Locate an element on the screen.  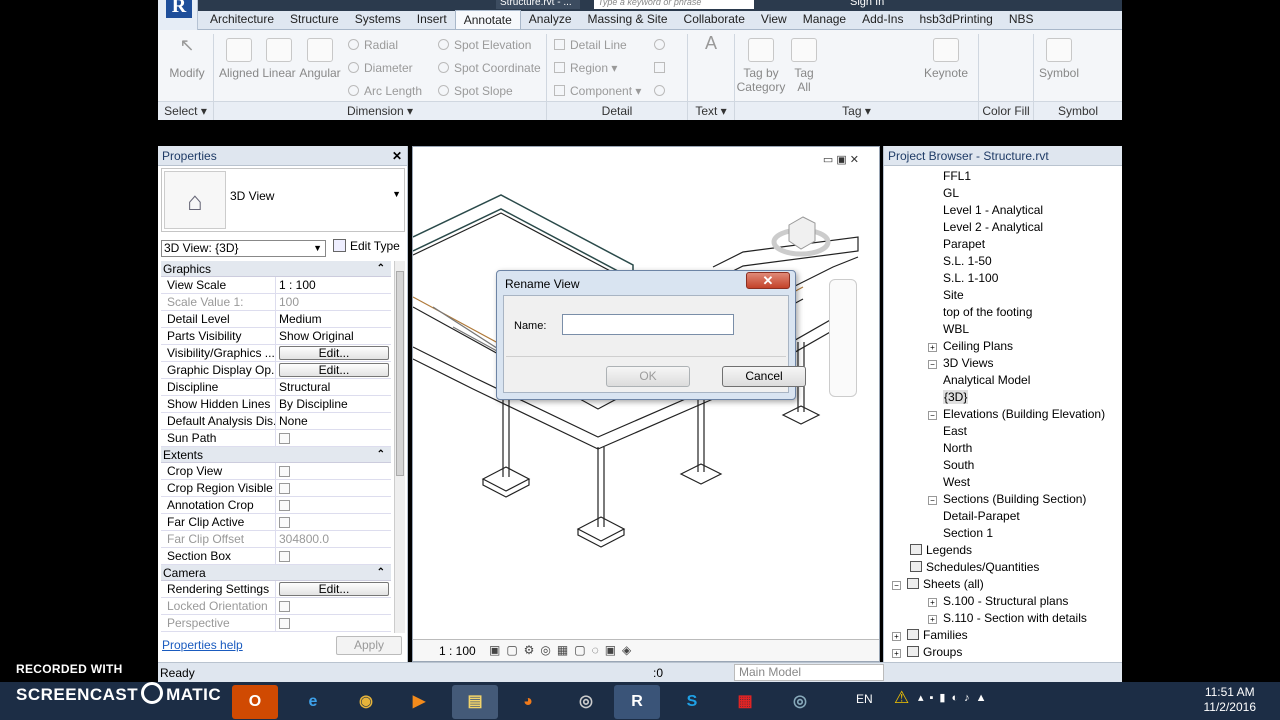
tag-by-category-button: Tag by Category is located at coordinates (761, 66).